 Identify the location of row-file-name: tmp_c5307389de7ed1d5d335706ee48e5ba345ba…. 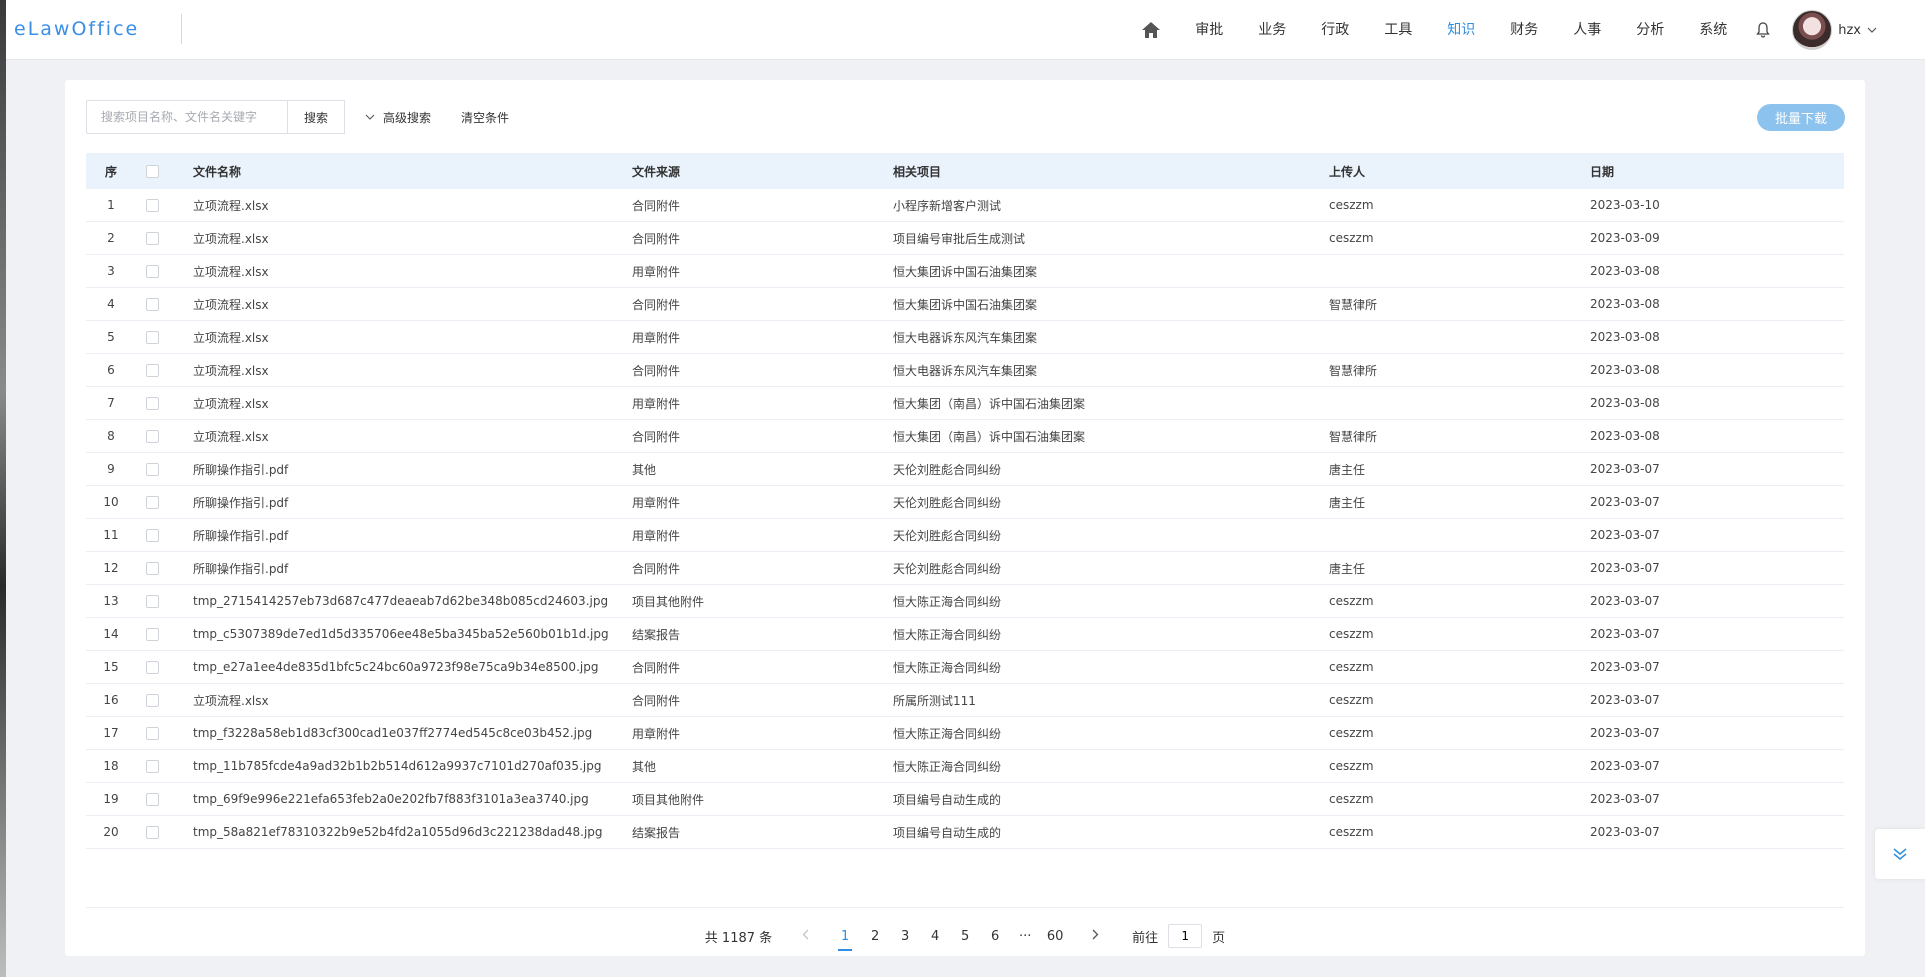
(412, 634).